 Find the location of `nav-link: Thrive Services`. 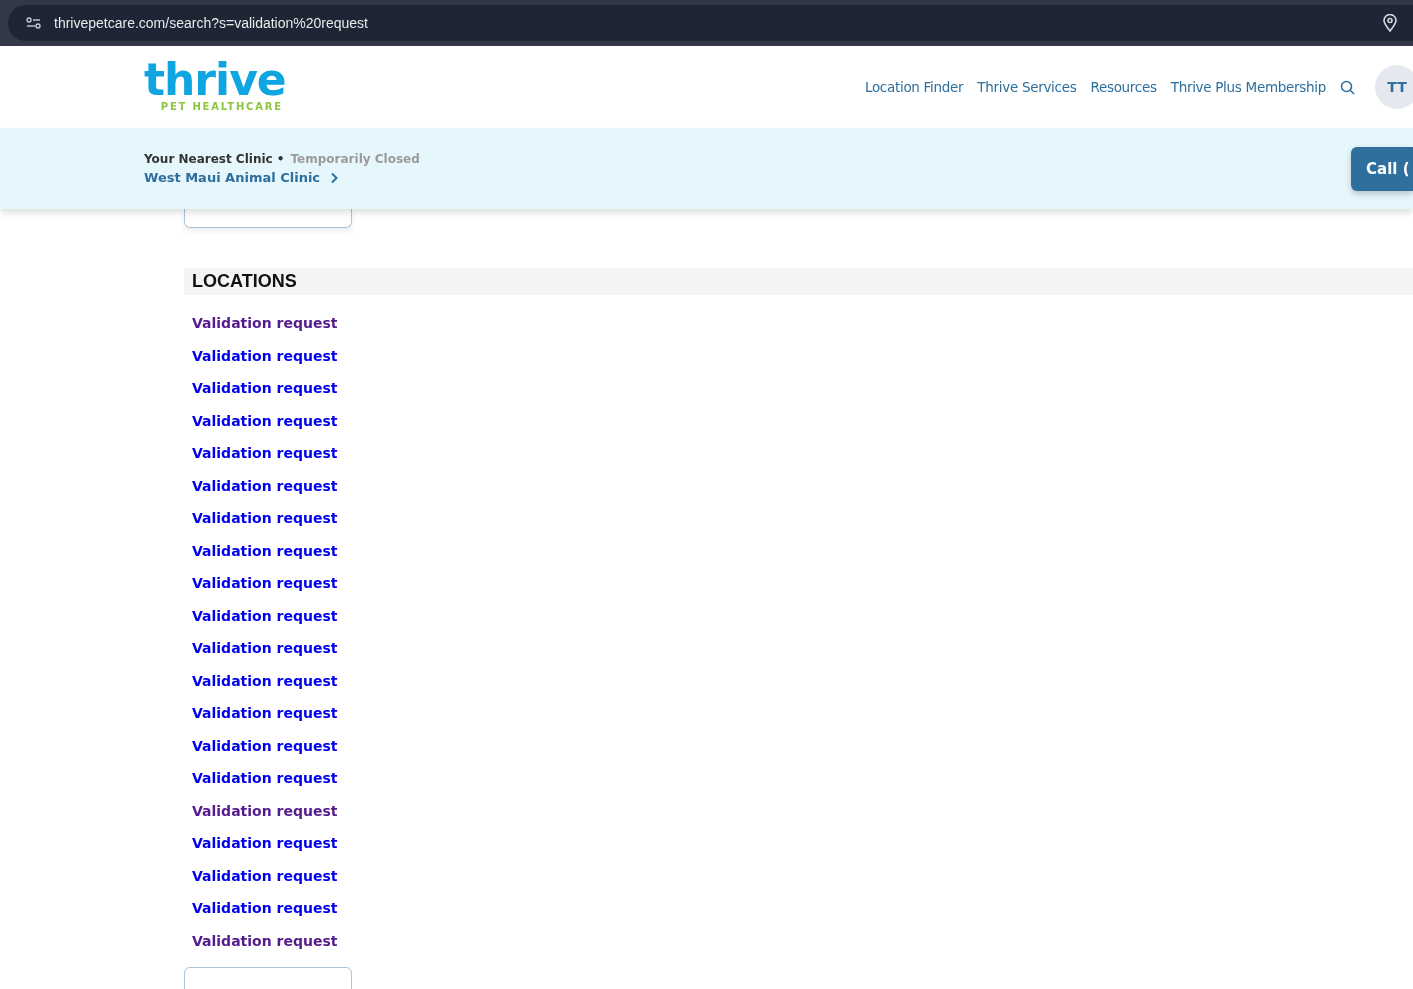

nav-link: Thrive Services is located at coordinates (1027, 87).